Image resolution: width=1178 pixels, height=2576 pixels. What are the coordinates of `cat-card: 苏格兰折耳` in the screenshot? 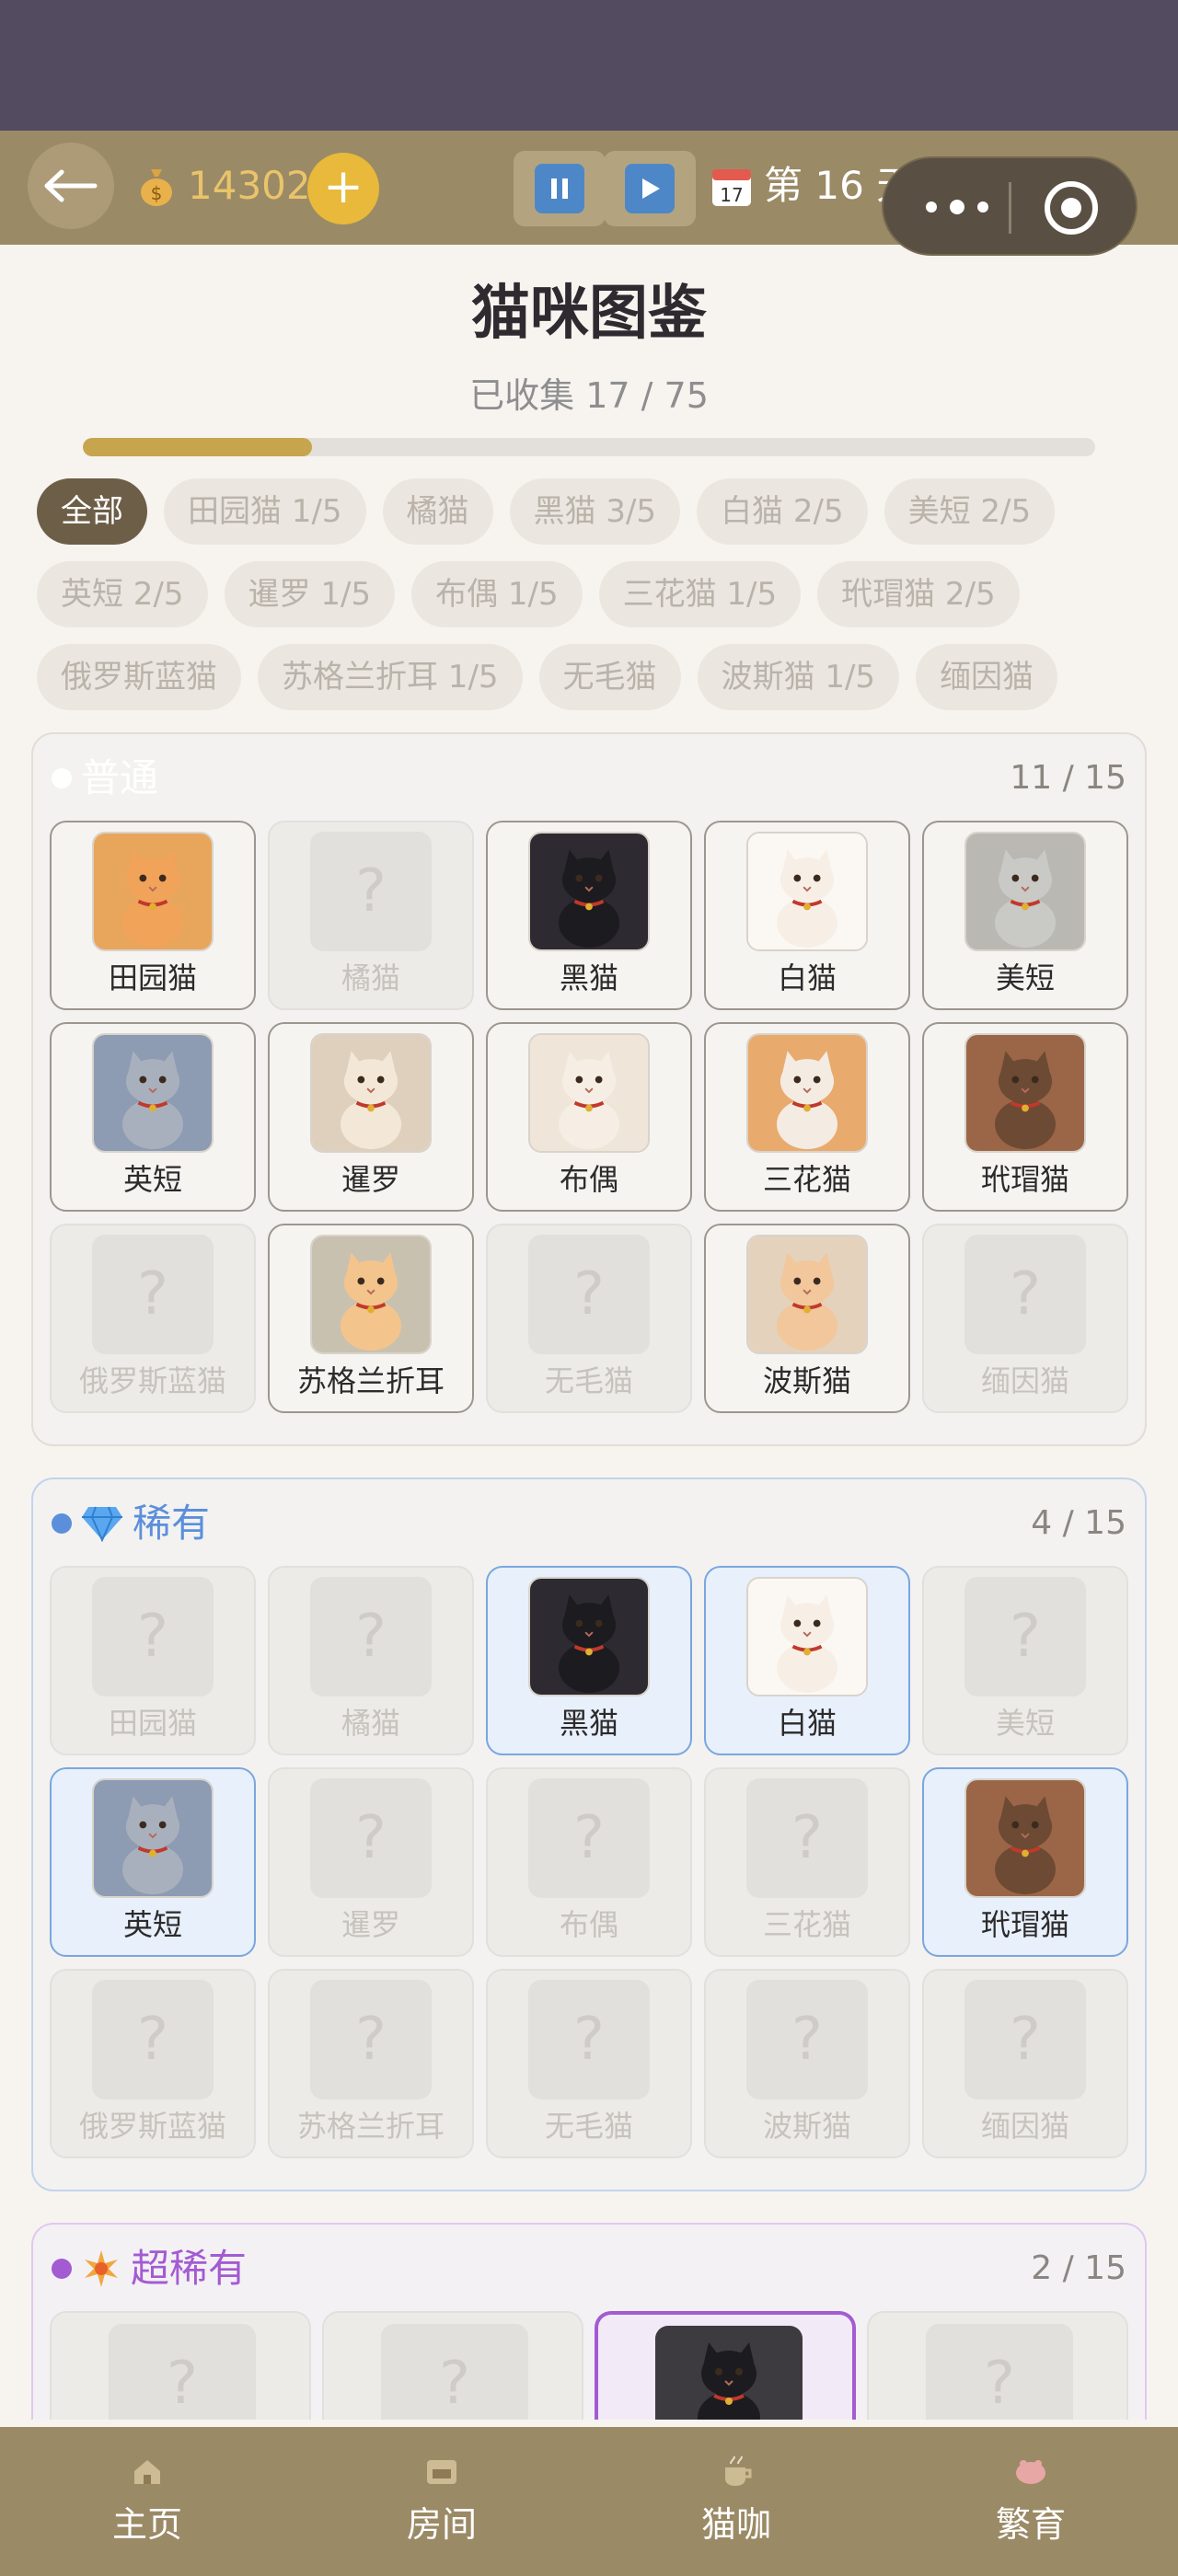 It's located at (371, 1318).